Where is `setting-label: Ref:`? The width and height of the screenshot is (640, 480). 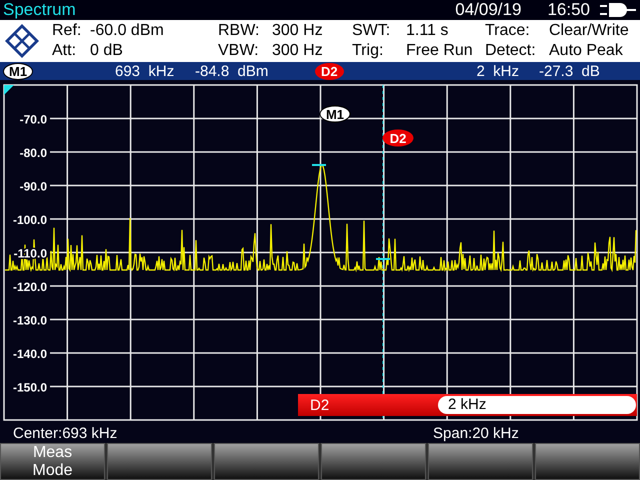
setting-label: Ref: is located at coordinates (67, 31).